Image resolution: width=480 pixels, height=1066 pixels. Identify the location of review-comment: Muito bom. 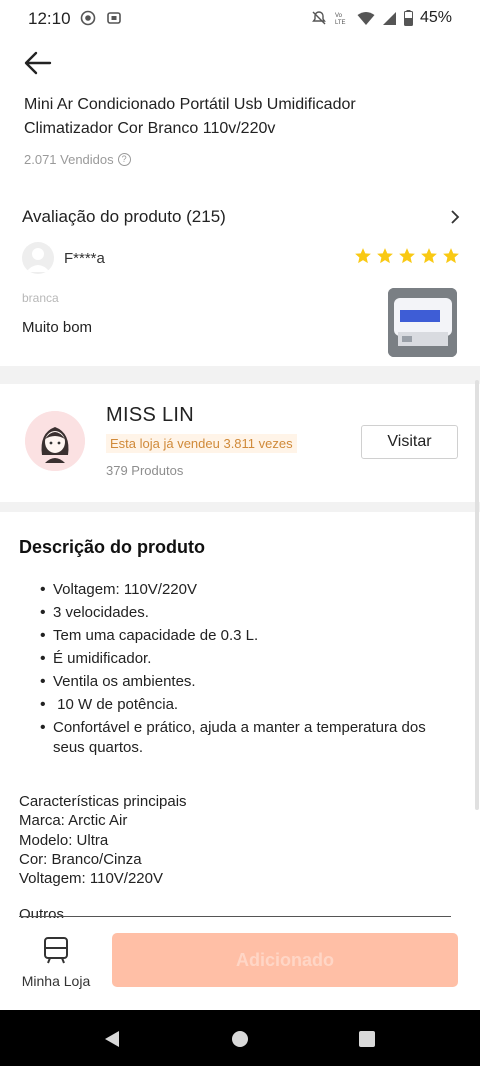
(57, 327).